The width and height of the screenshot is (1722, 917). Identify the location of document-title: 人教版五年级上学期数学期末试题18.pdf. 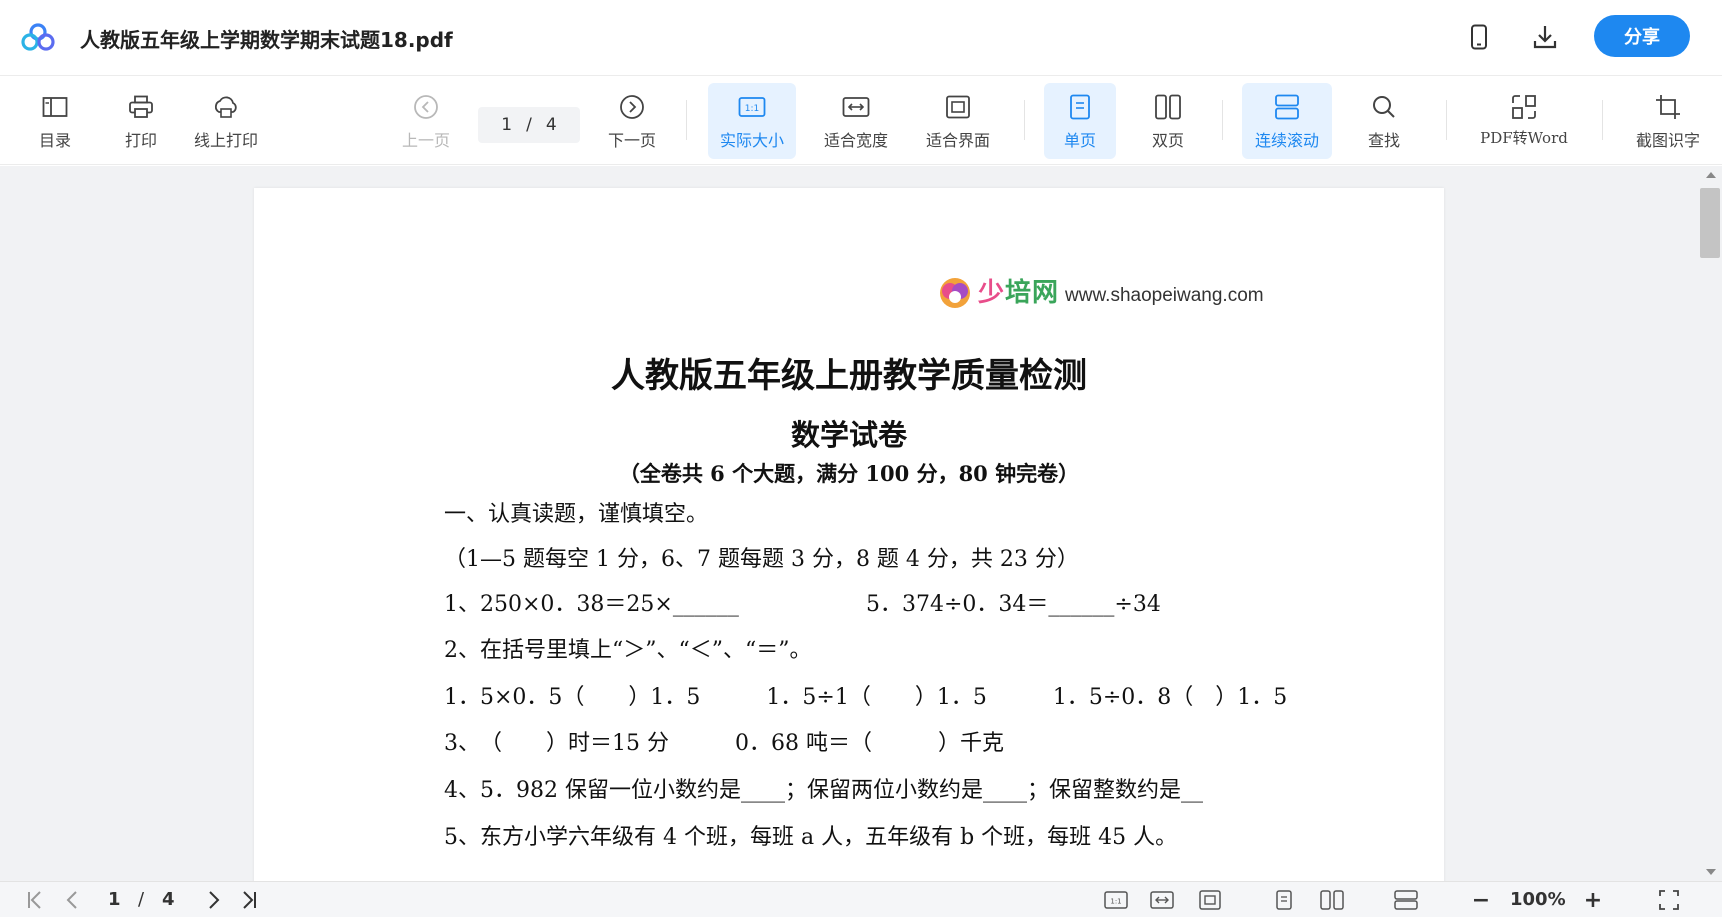
(266, 40).